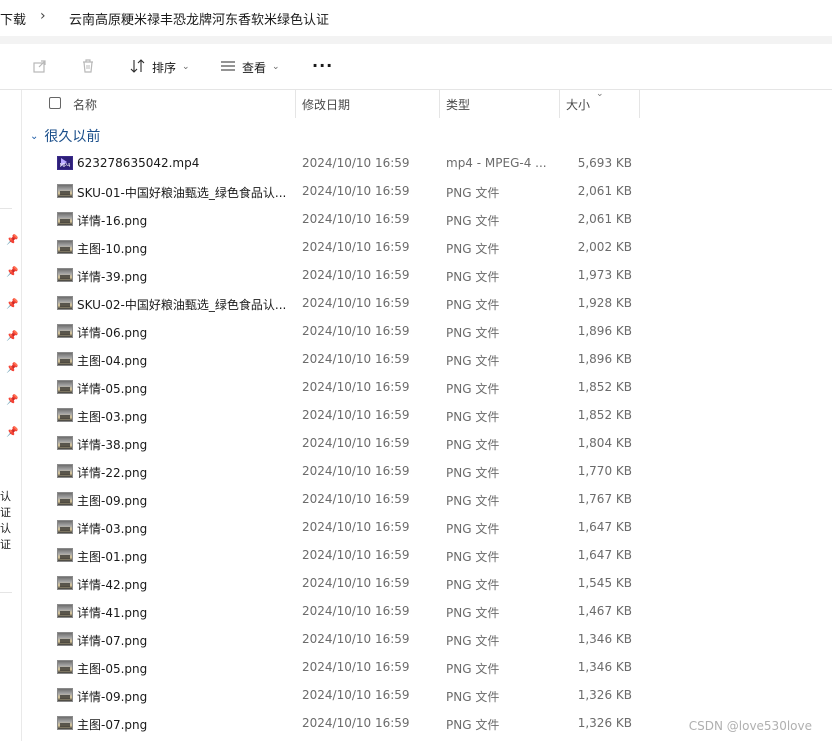  I want to click on file-name: 主图-05.png, so click(112, 669).